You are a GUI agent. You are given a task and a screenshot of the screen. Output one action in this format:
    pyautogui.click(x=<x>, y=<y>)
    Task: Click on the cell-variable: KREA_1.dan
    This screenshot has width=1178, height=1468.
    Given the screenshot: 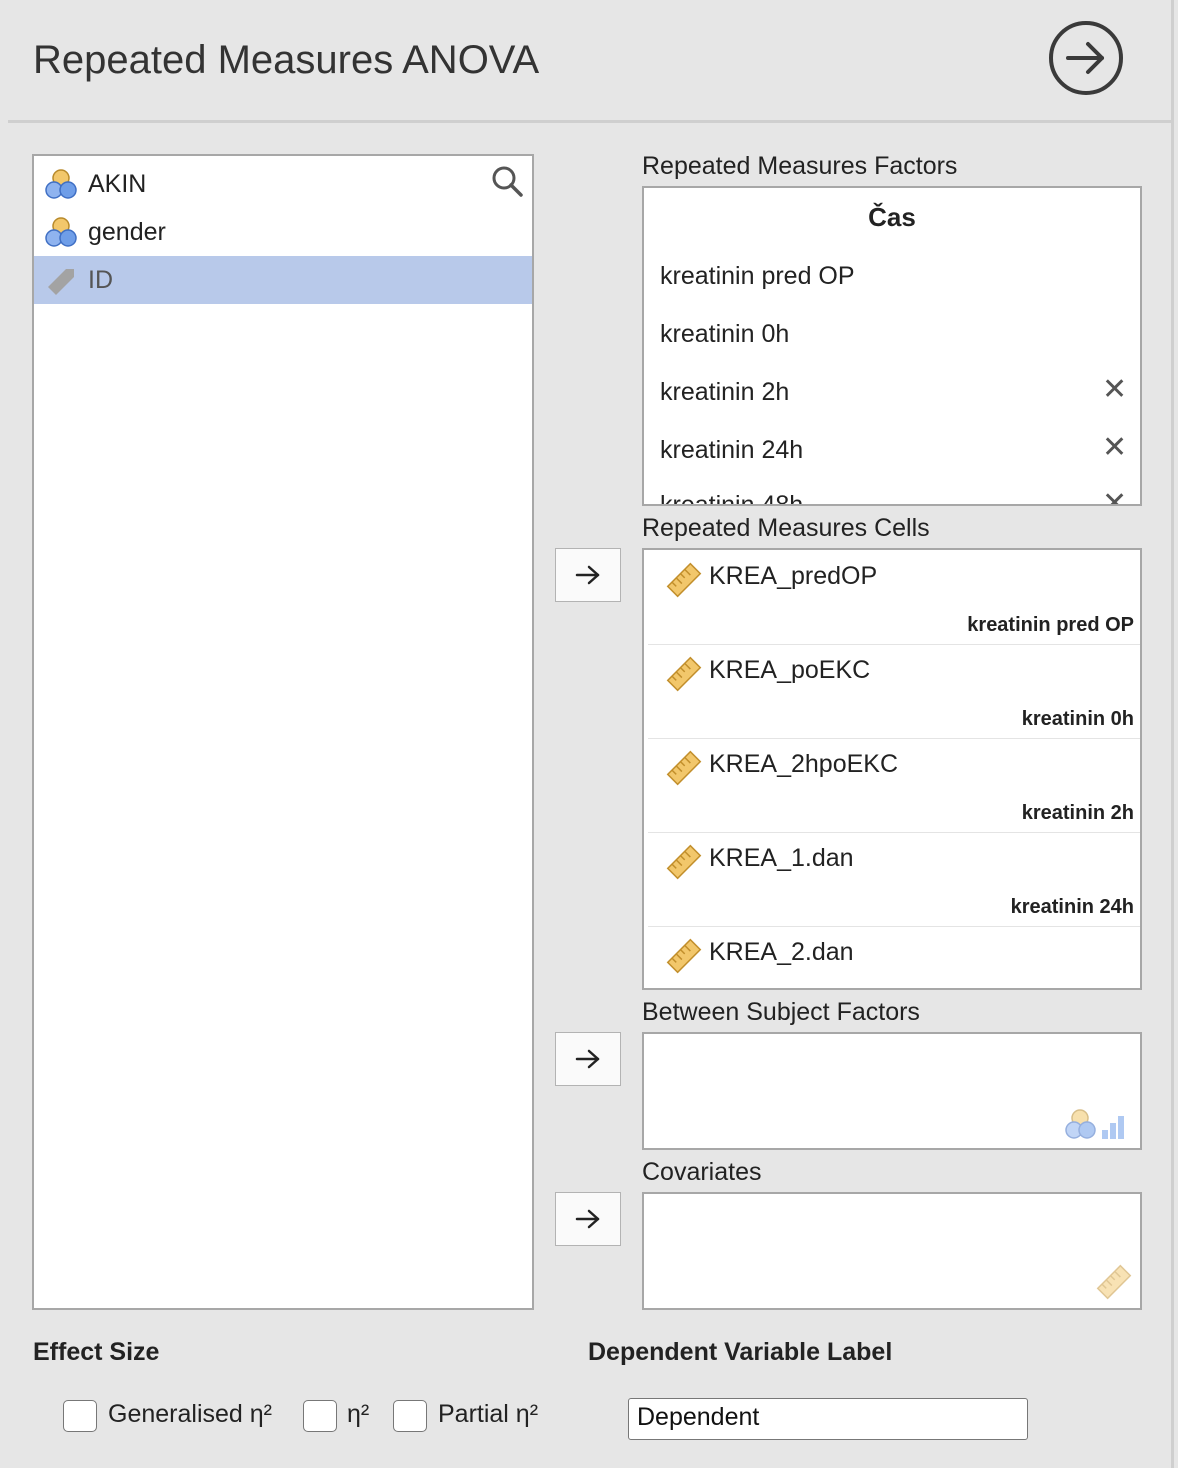 What is the action you would take?
    pyautogui.click(x=781, y=858)
    